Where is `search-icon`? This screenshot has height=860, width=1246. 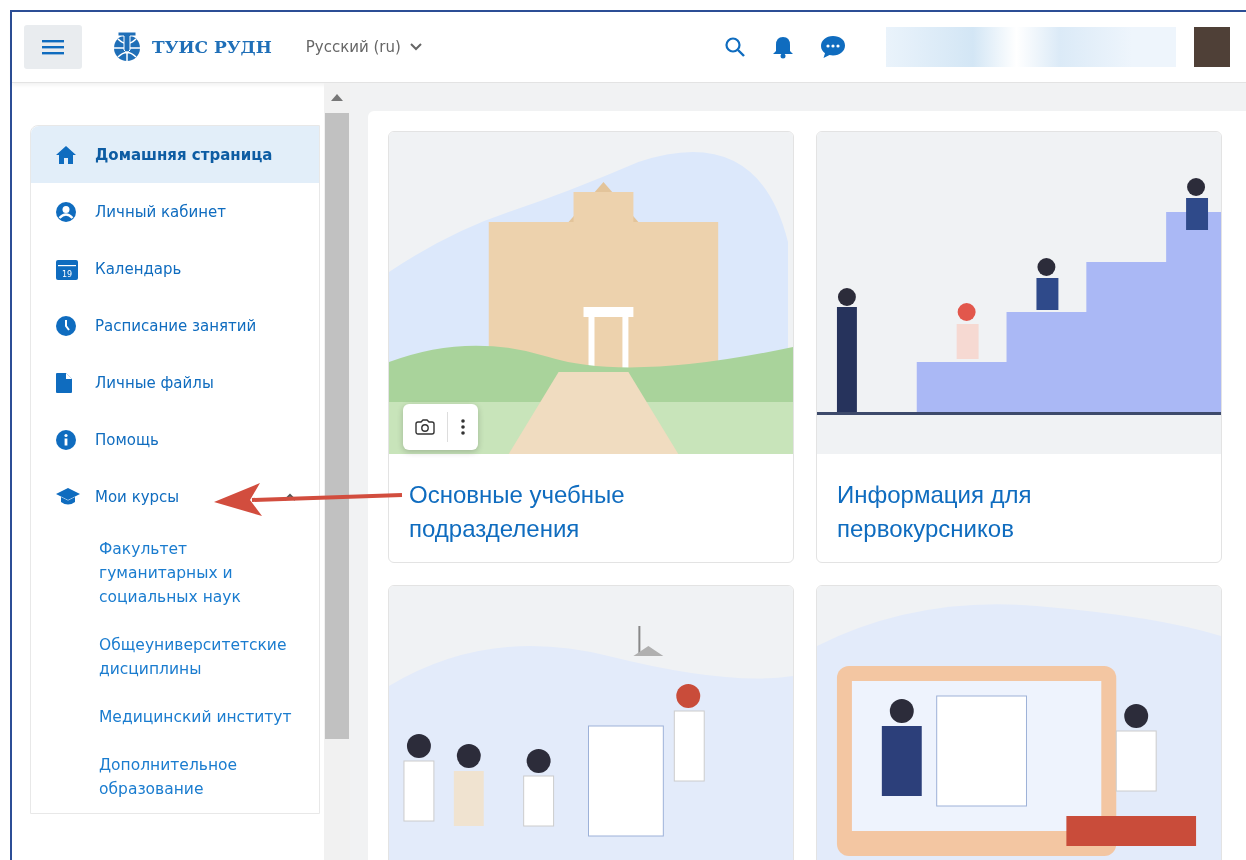 search-icon is located at coordinates (735, 47).